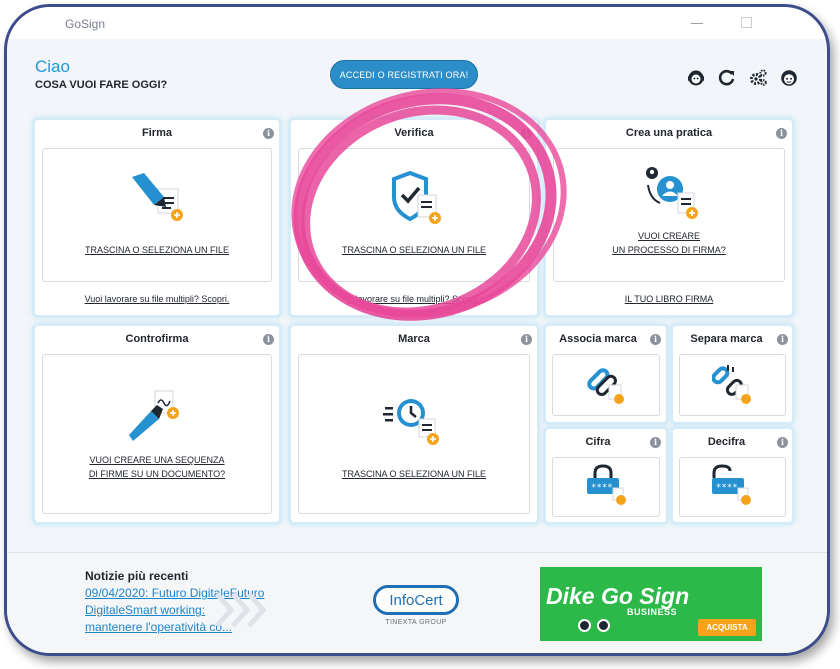  What do you see at coordinates (789, 78) in the screenshot?
I see `account-icon` at bounding box center [789, 78].